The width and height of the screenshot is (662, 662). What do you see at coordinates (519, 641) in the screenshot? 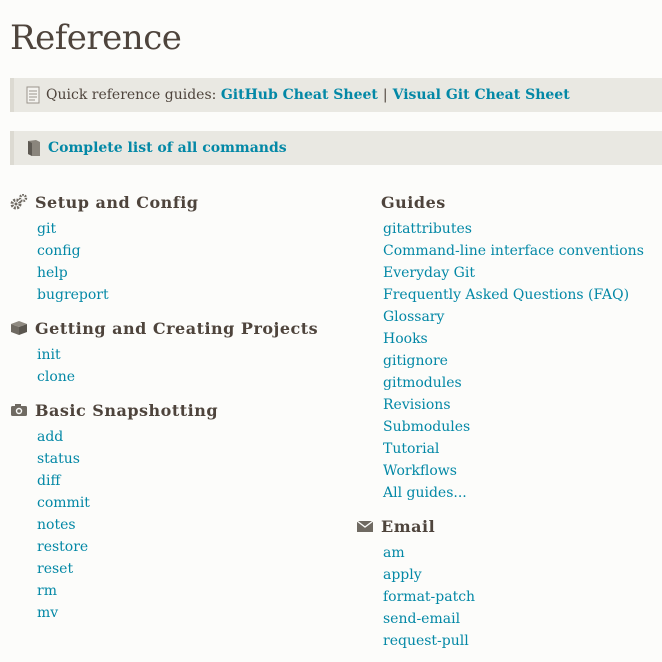
I see `list-item: request-pull` at bounding box center [519, 641].